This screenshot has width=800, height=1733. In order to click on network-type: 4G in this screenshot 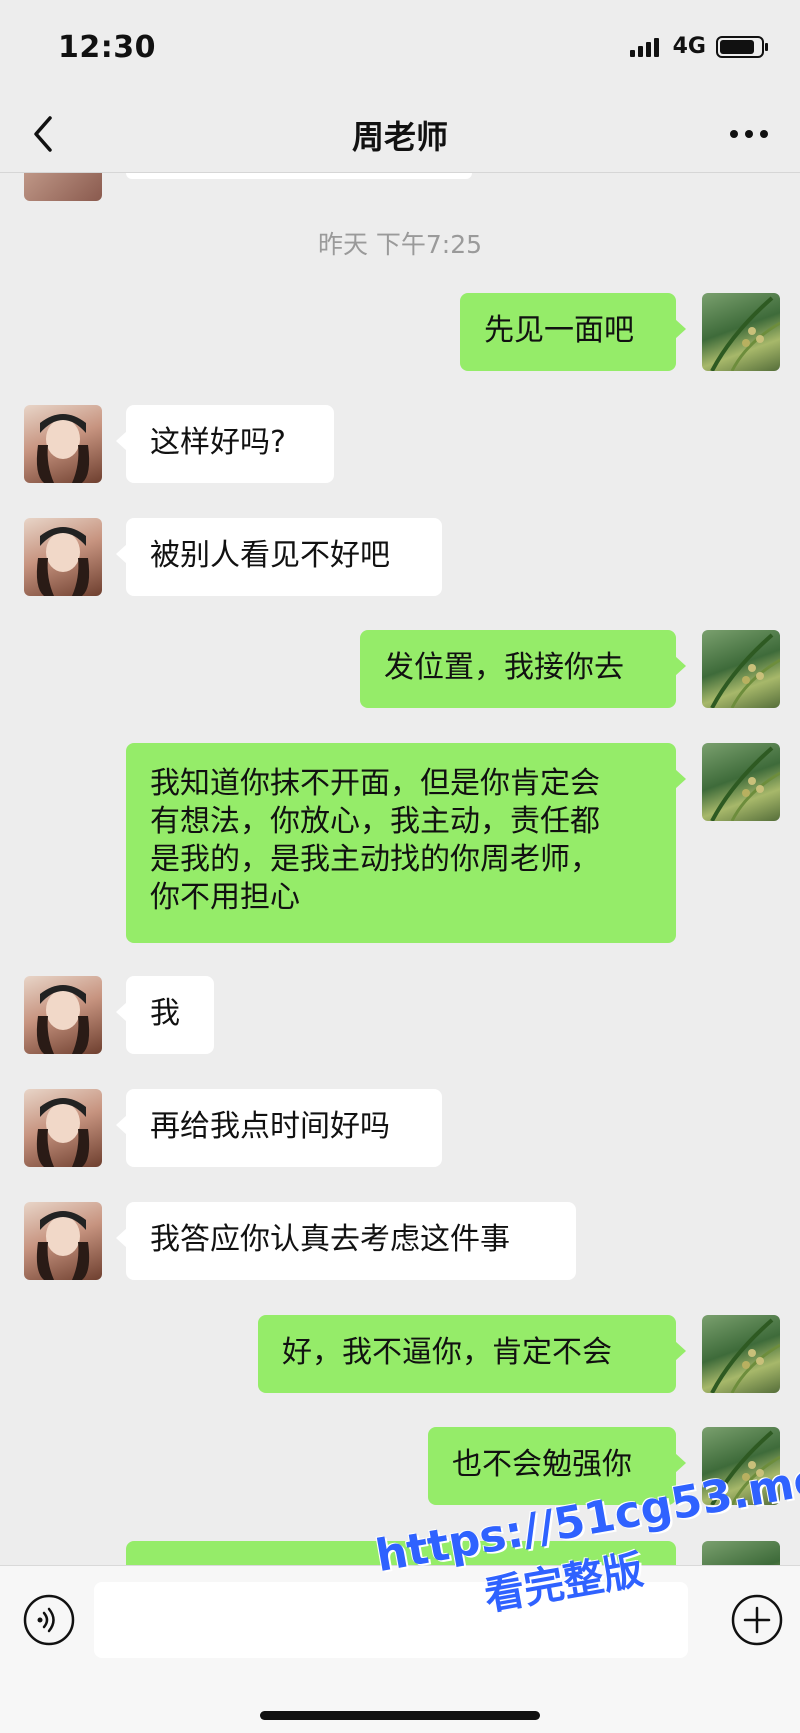, I will do `click(689, 46)`.